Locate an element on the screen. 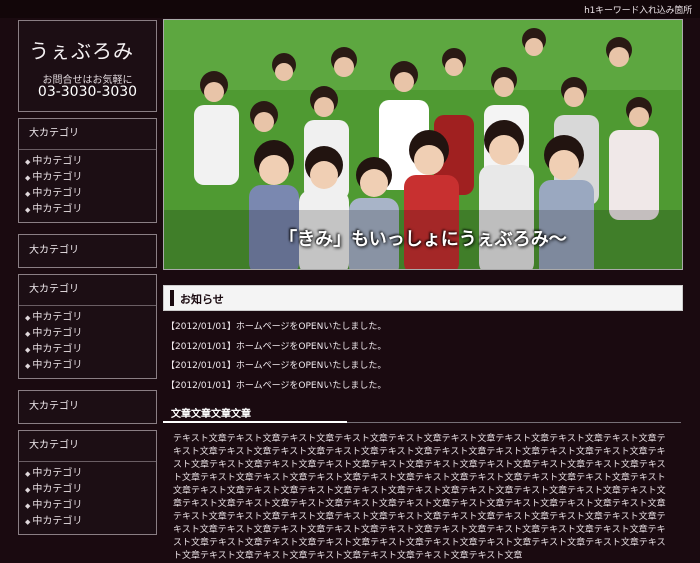 This screenshot has width=700, height=563. section-divider is located at coordinates (514, 422).